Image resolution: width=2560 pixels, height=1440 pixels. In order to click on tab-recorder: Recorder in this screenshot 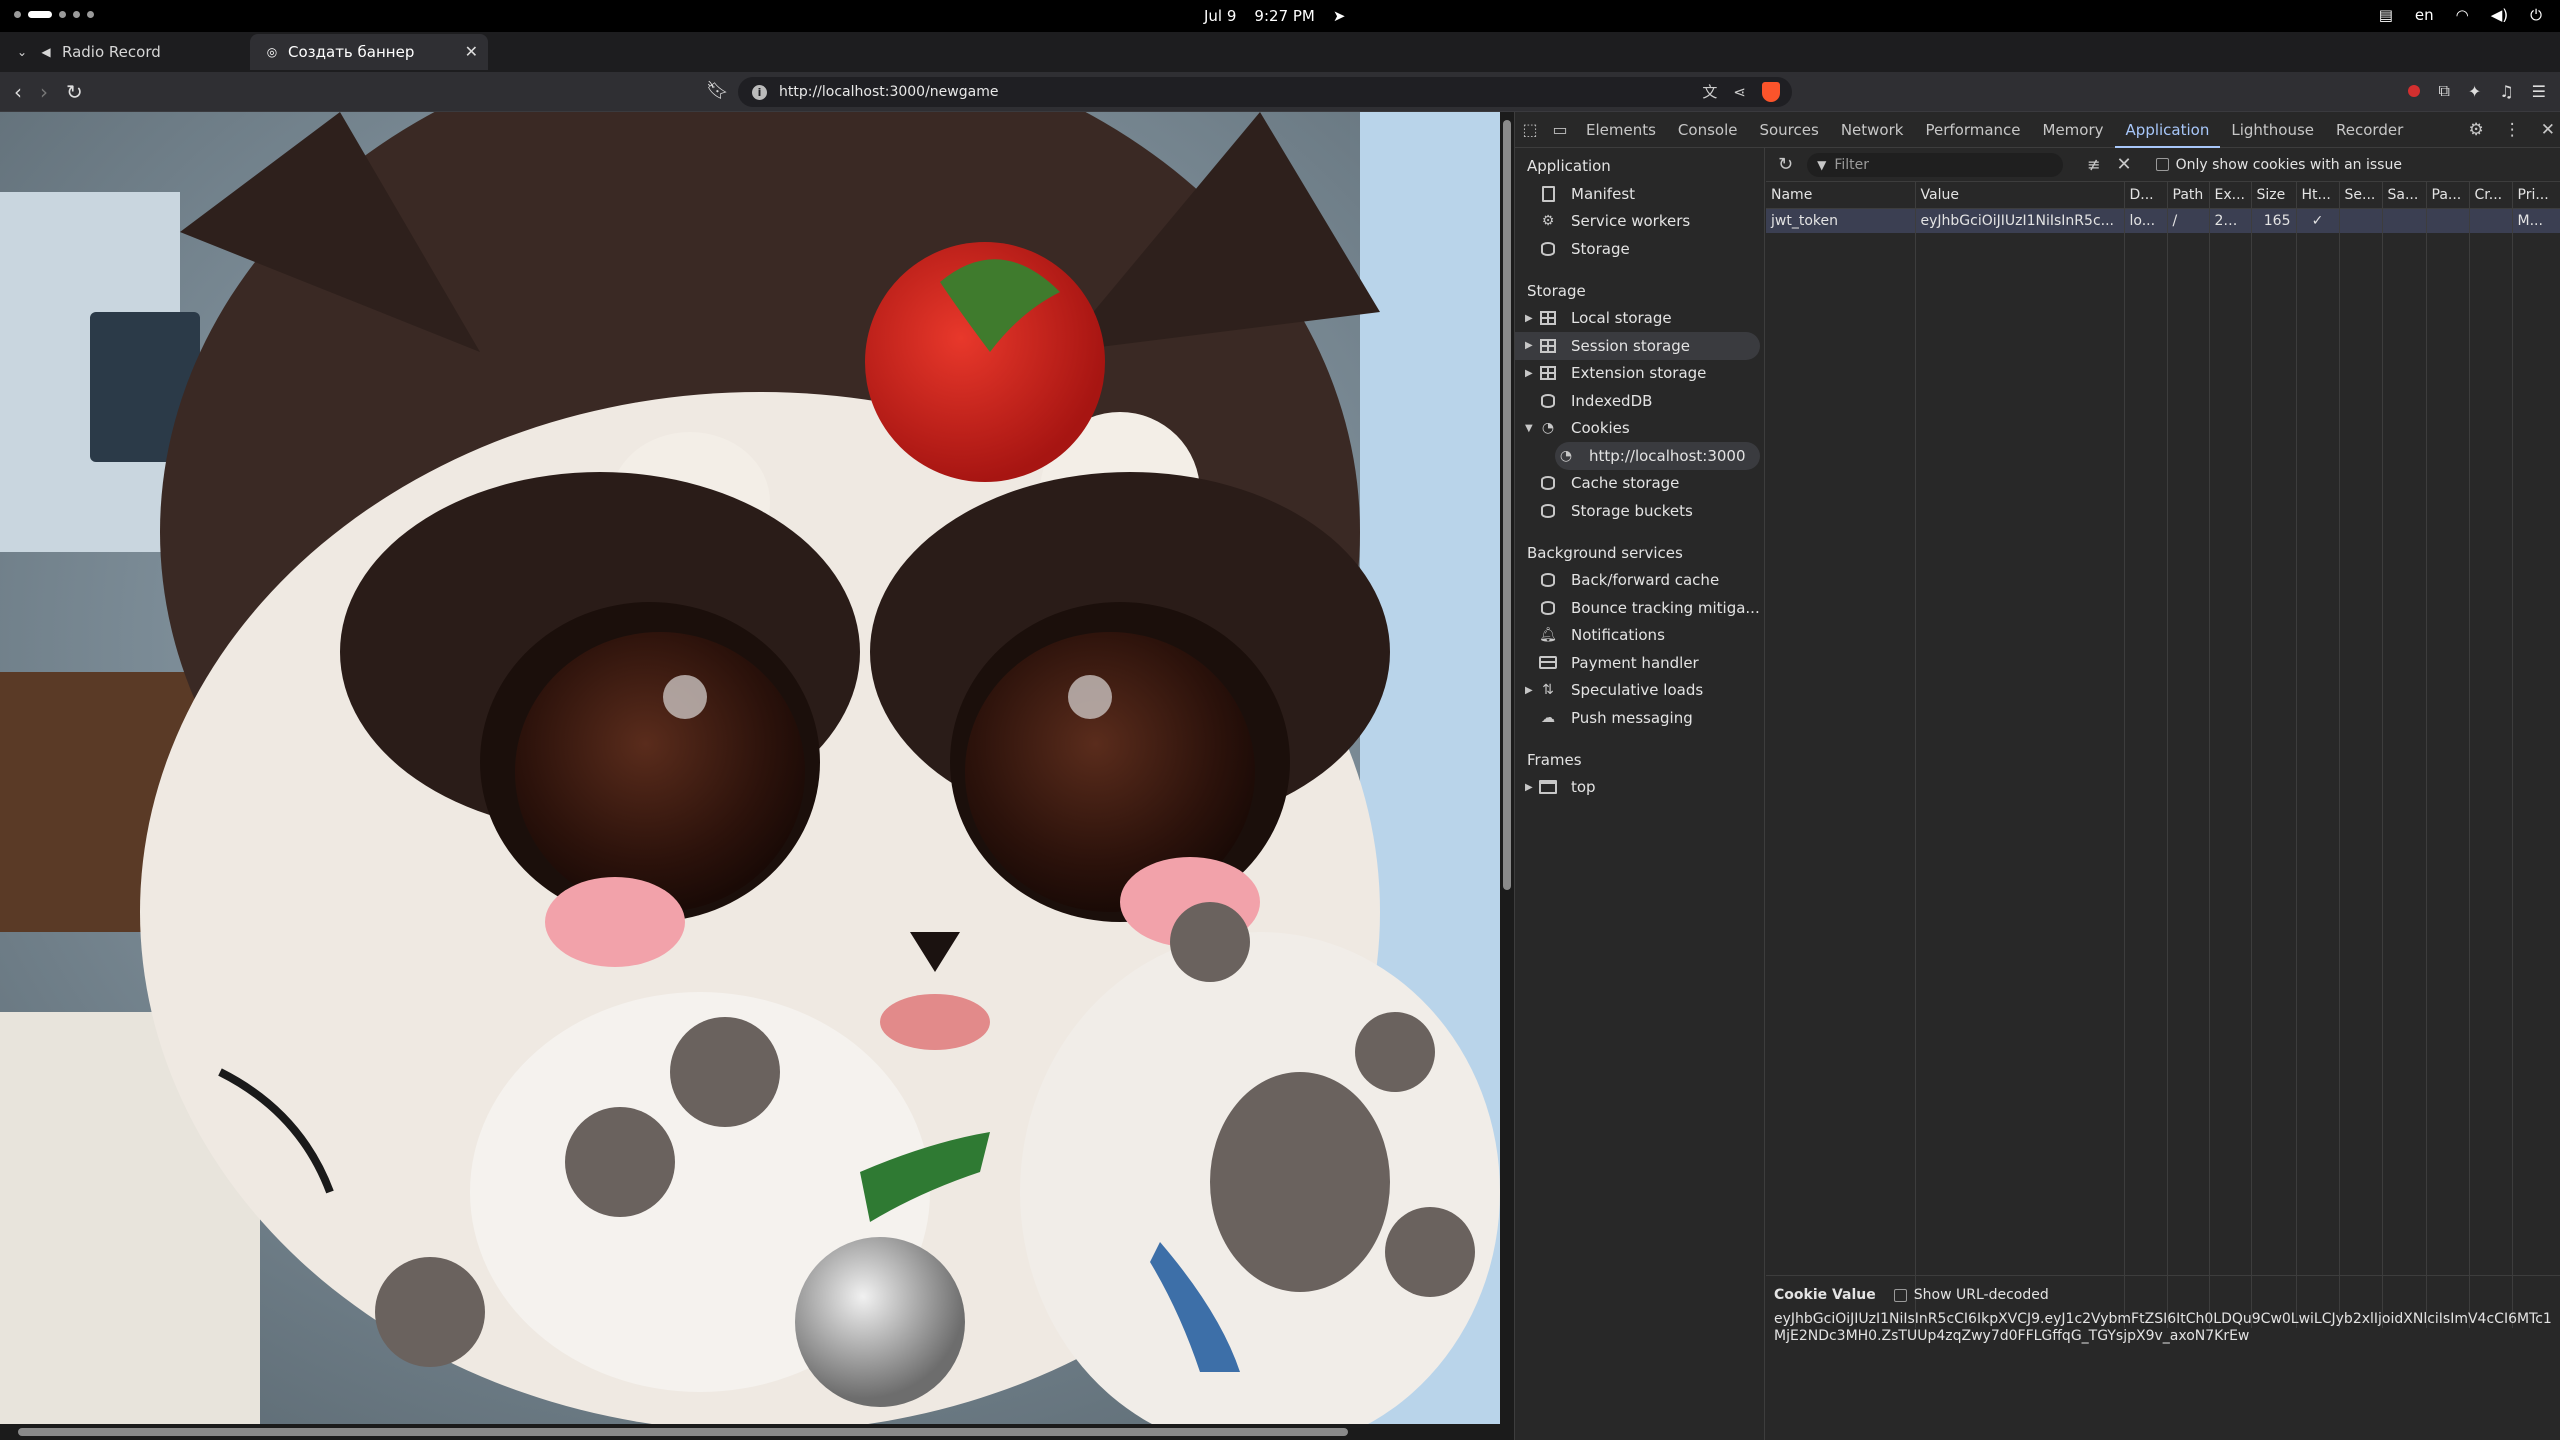, I will do `click(2369, 130)`.